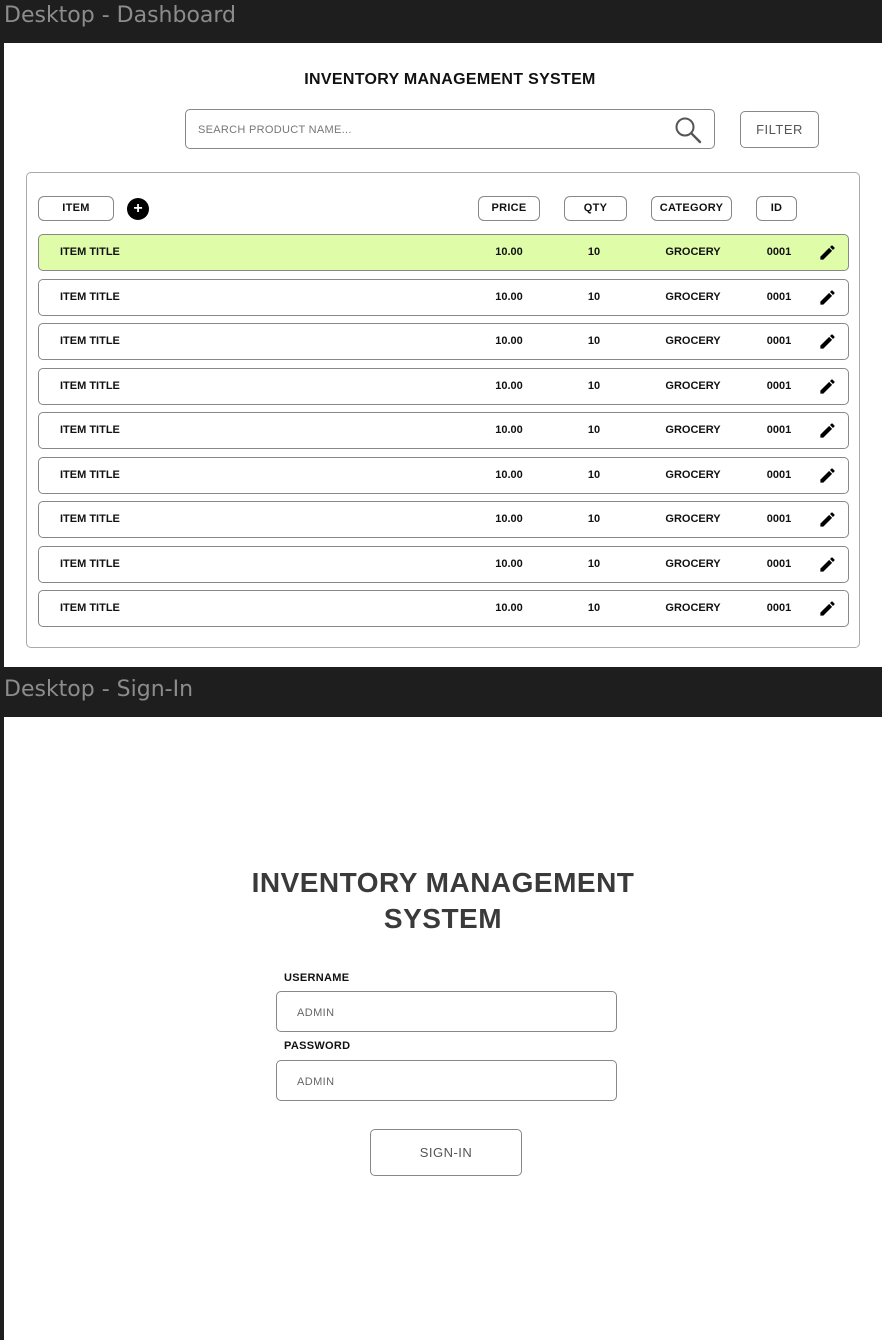  I want to click on frame-label-dashboard: Desktop - Dashboard, so click(120, 15).